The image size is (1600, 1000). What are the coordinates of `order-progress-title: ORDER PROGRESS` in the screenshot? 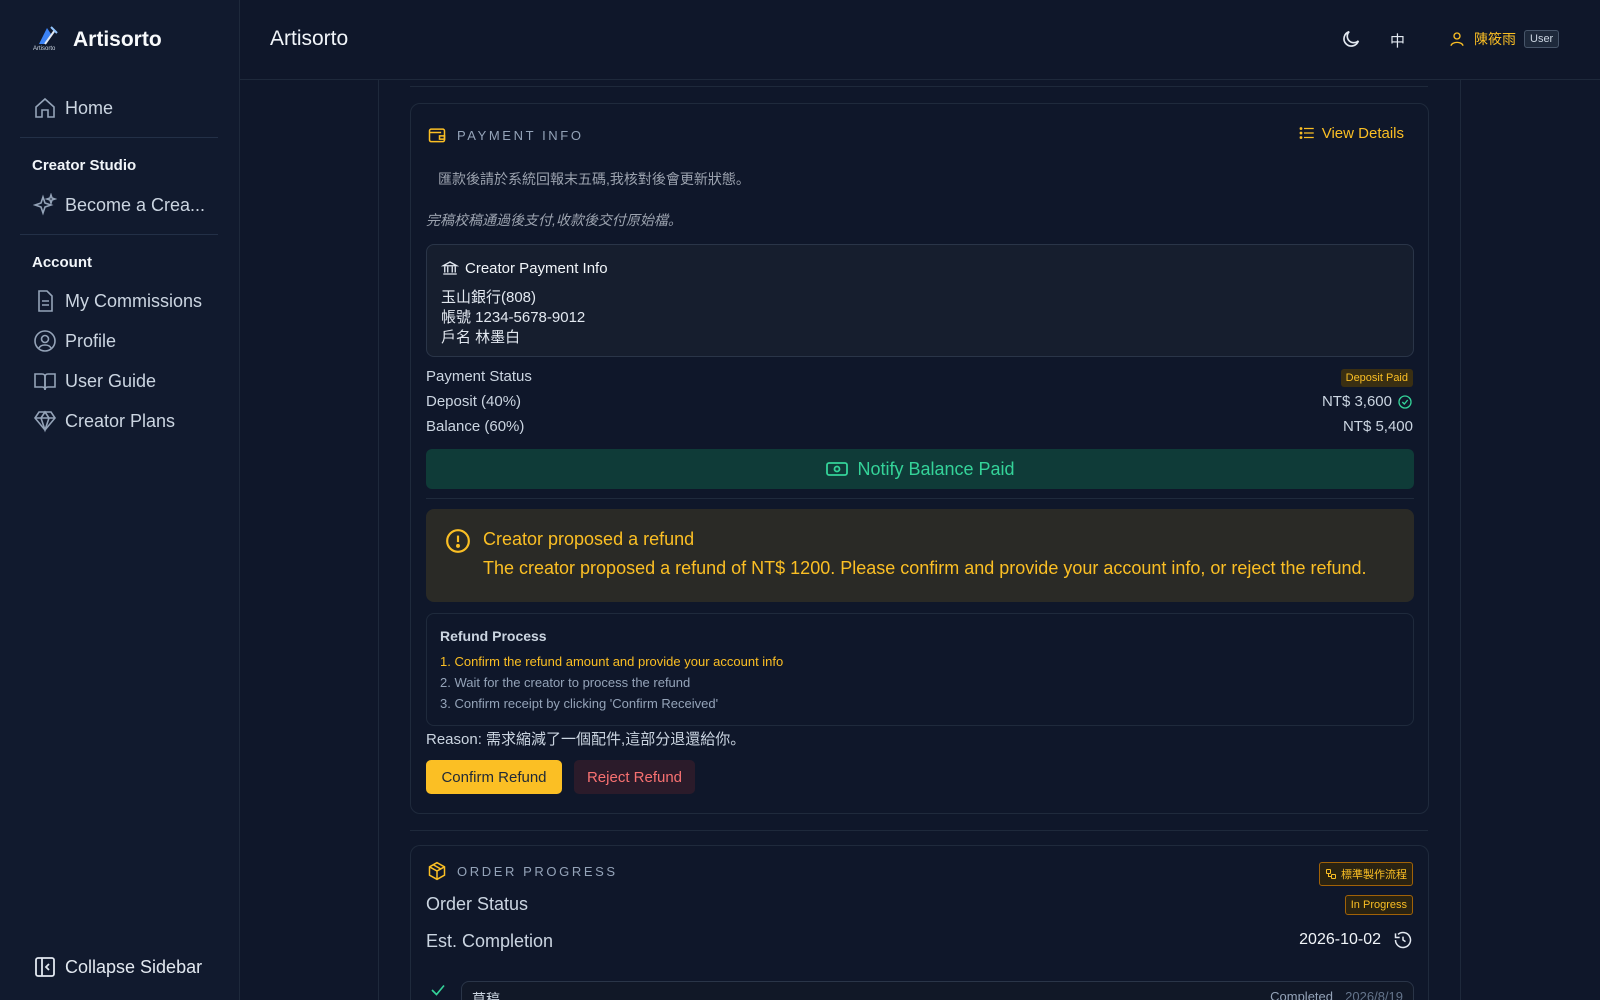 It's located at (522, 871).